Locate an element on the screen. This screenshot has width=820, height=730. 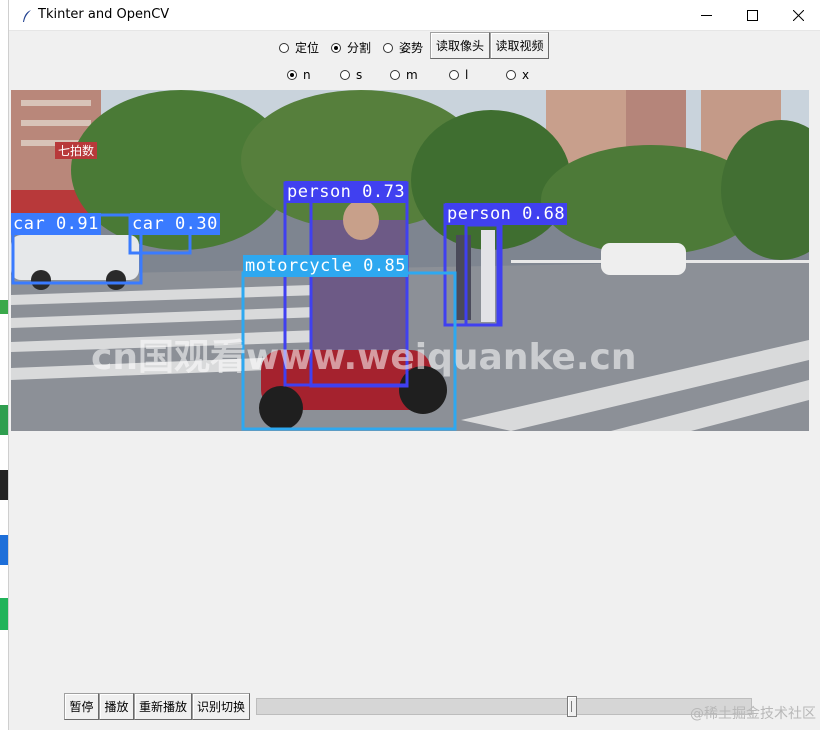
switch-detection-button: 识别切换 is located at coordinates (221, 706).